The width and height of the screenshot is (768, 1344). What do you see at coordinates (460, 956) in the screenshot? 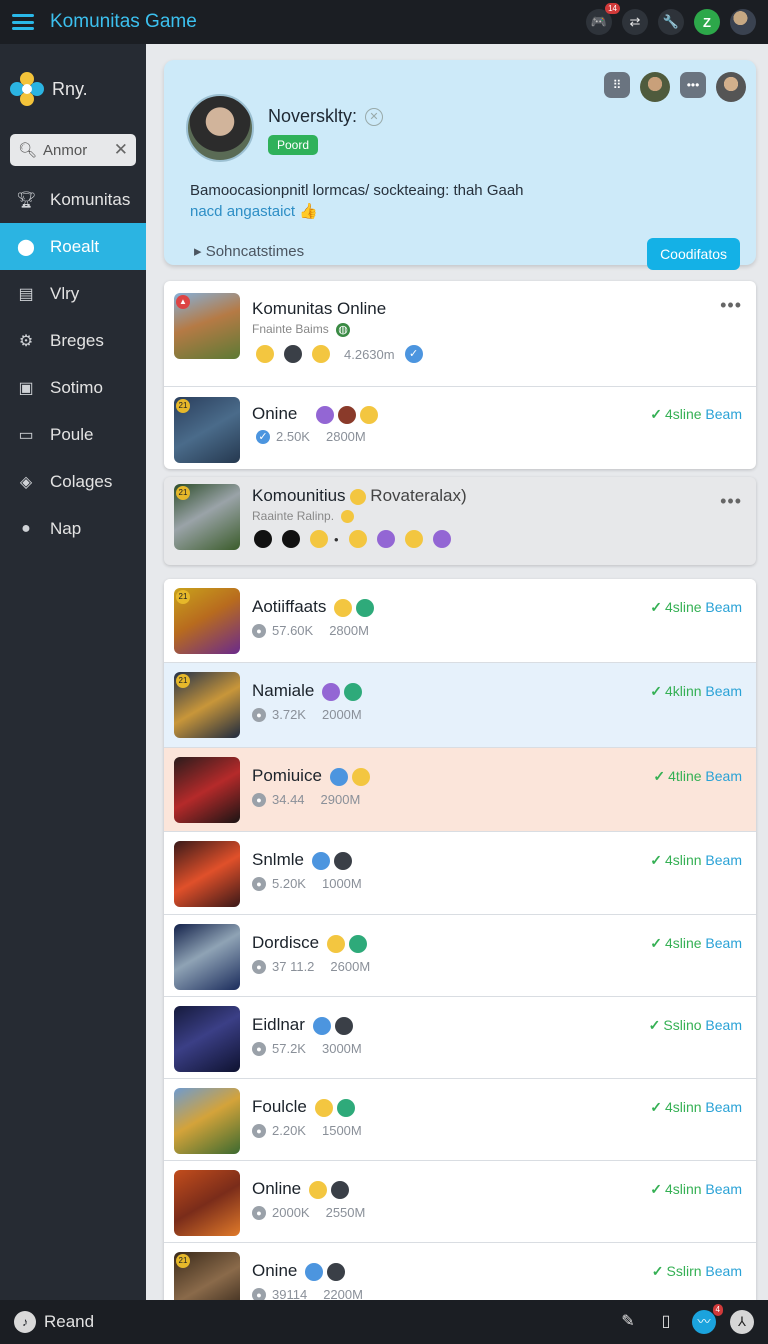
I see `list-item: Dordisce ● 37 11.2 2600M ✓ 4sline Beam` at bounding box center [460, 956].